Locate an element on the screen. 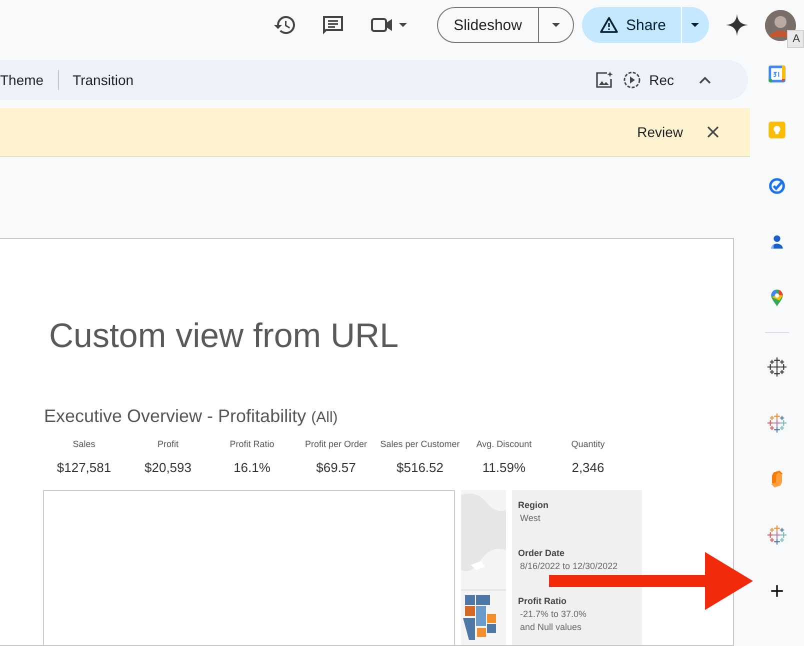 This screenshot has height=646, width=804. kpi-value: $516.52 is located at coordinates (420, 467).